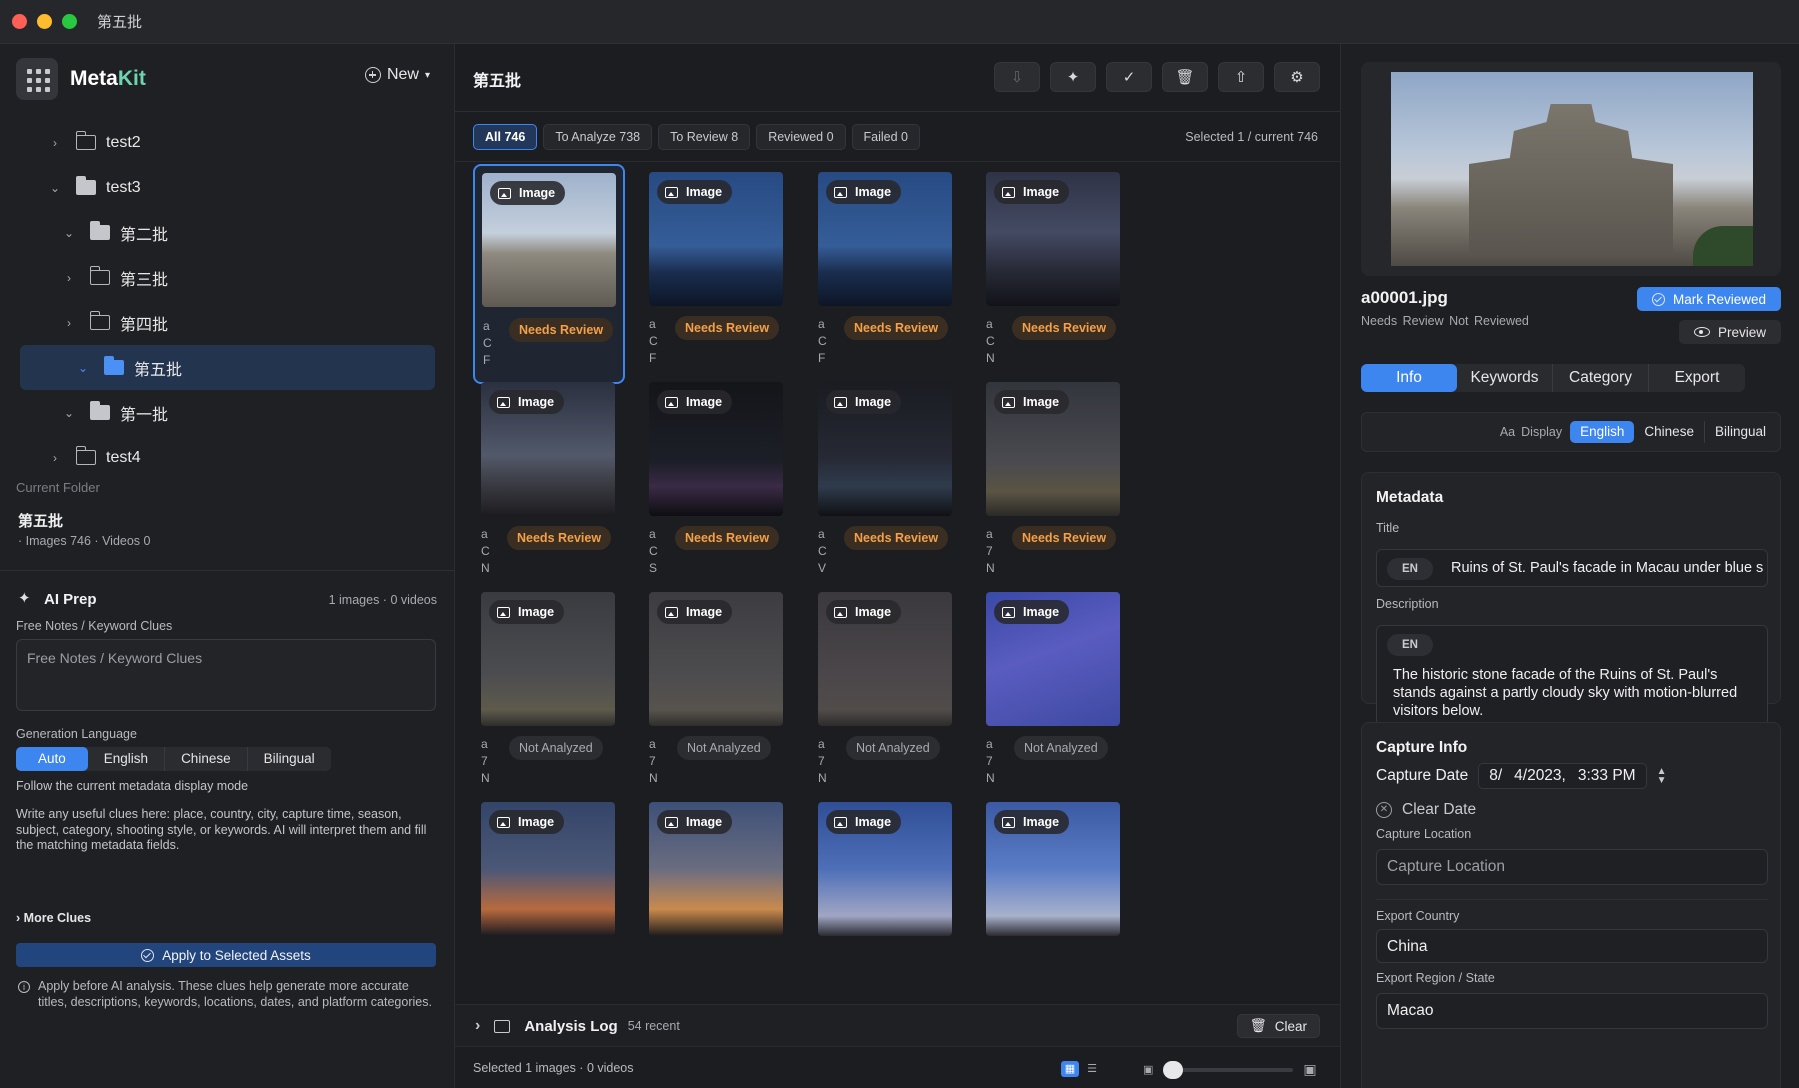  I want to click on delete-button: 🗑, so click(1185, 77).